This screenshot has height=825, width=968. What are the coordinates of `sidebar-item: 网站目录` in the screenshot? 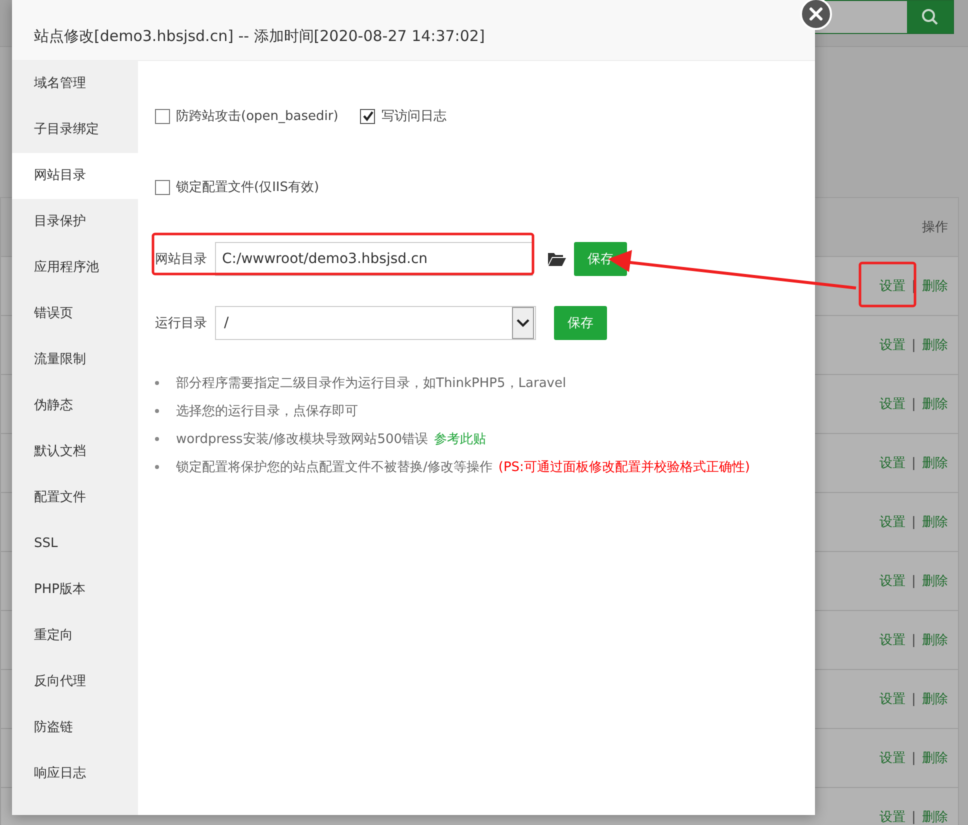 It's located at (75, 176).